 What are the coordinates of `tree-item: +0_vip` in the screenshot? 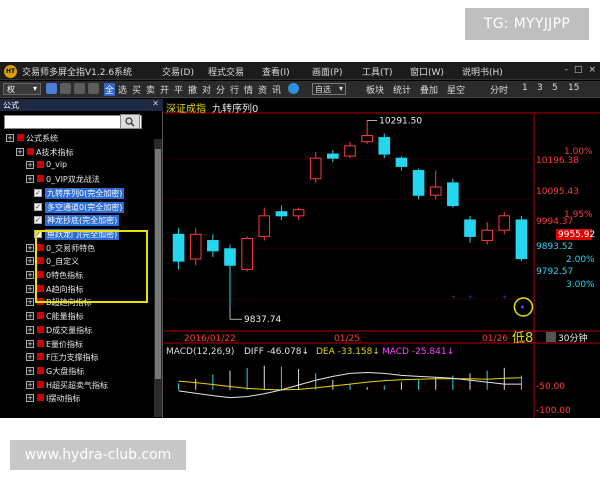 It's located at (77, 165).